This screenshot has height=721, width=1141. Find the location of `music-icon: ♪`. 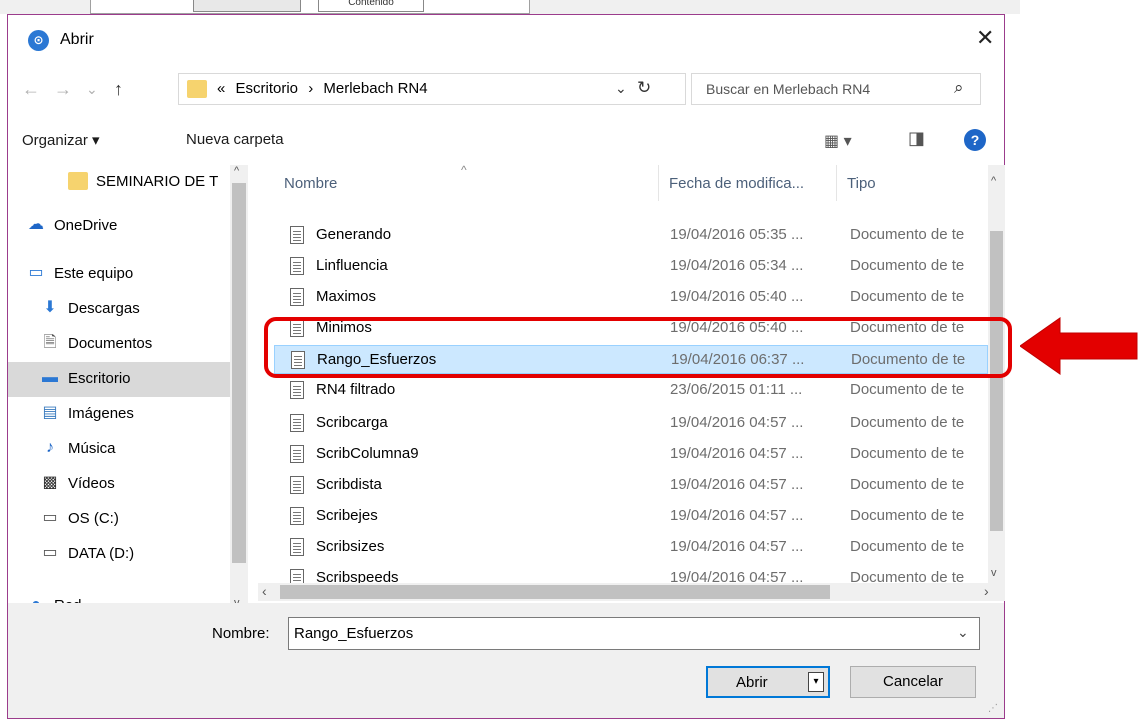

music-icon: ♪ is located at coordinates (50, 447).